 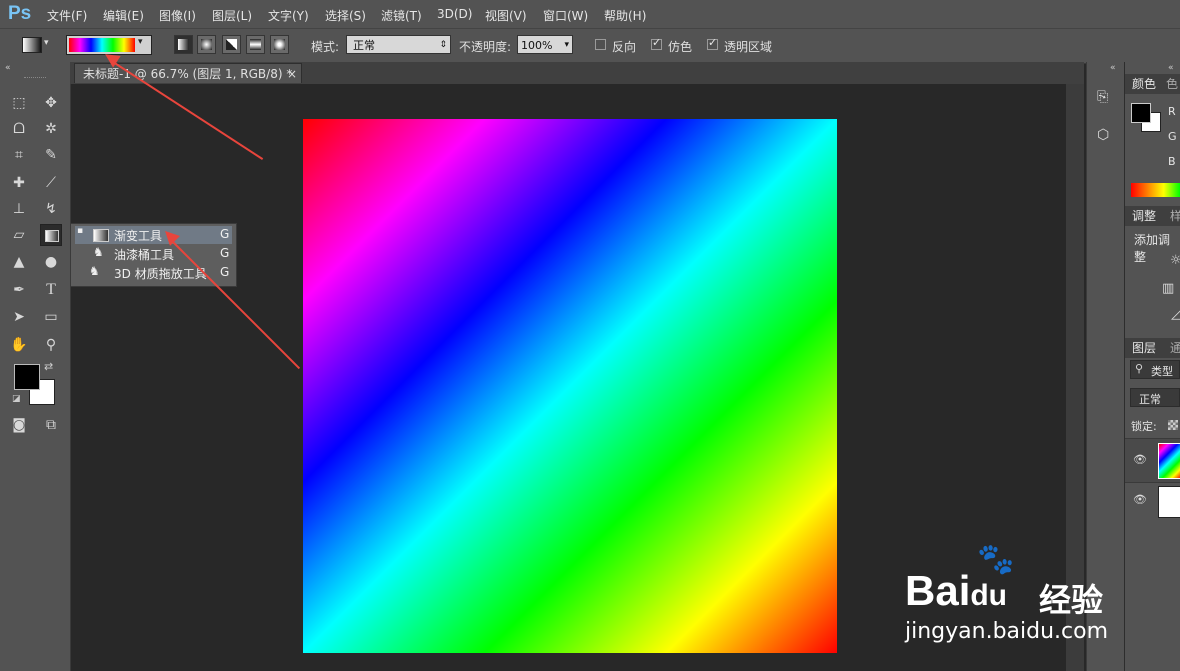 I want to click on dither-checkbox, so click(x=656, y=43).